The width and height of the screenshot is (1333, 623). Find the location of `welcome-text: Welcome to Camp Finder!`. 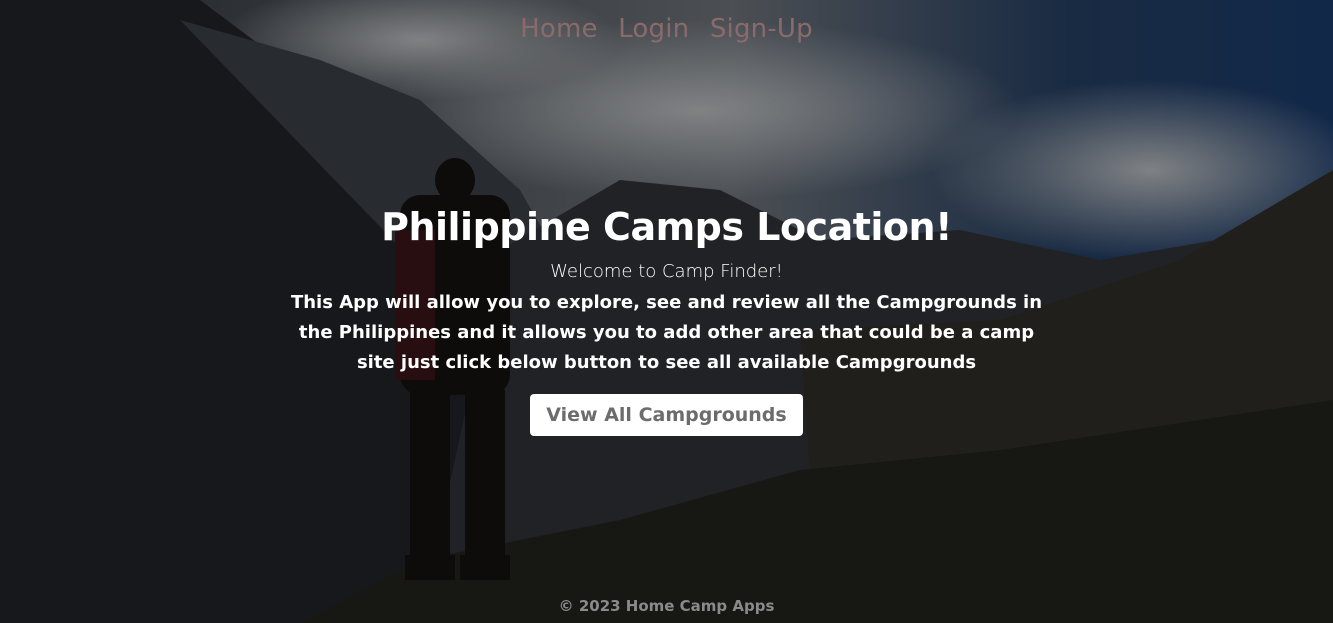

welcome-text: Welcome to Camp Finder! is located at coordinates (666, 271).